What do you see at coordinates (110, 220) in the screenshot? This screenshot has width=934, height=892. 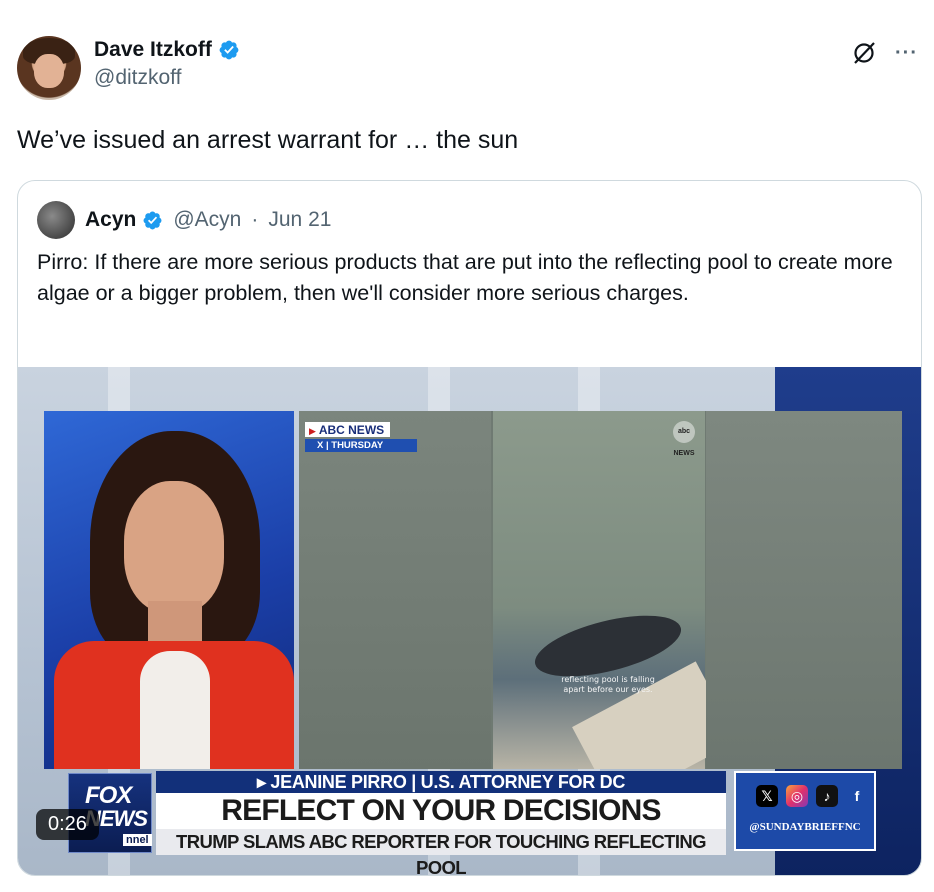 I see `quoted-author-name: Acyn` at bounding box center [110, 220].